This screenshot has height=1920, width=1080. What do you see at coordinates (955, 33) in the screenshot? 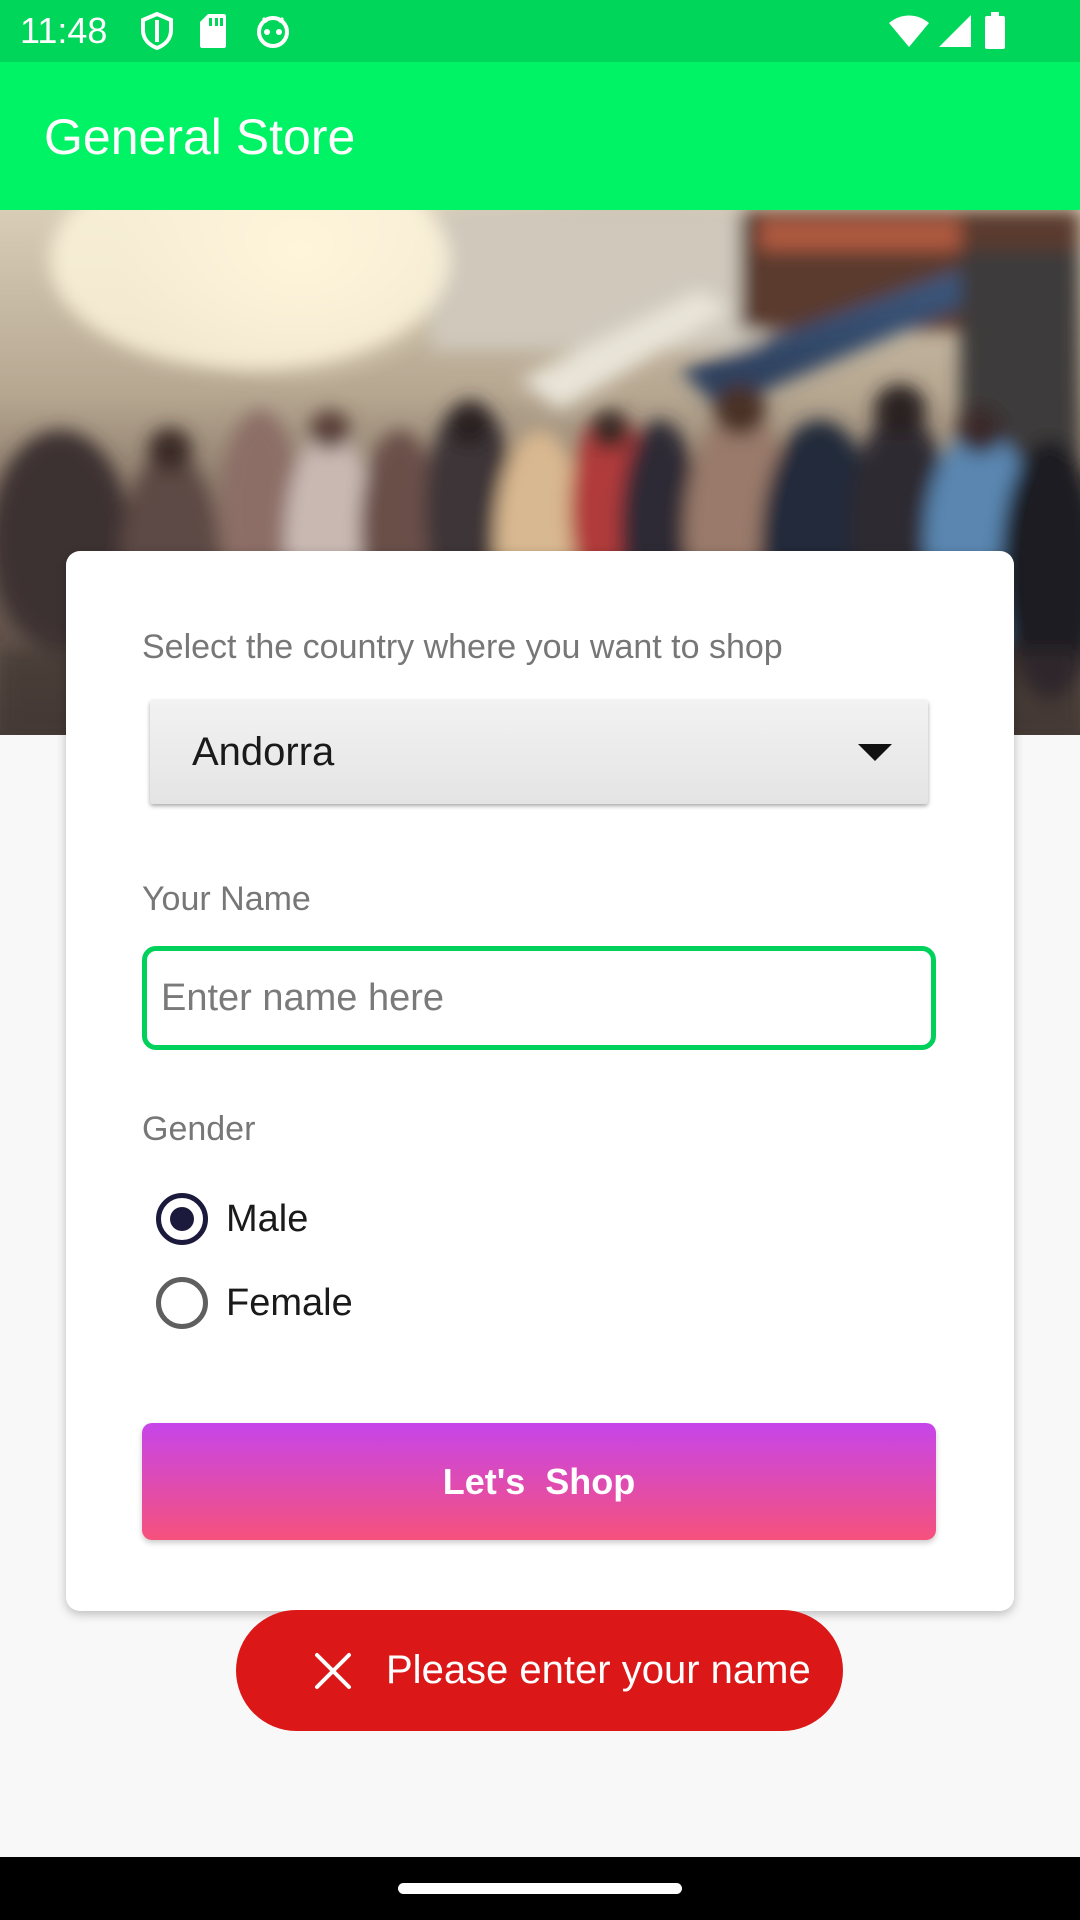
I see `signal-icon` at bounding box center [955, 33].